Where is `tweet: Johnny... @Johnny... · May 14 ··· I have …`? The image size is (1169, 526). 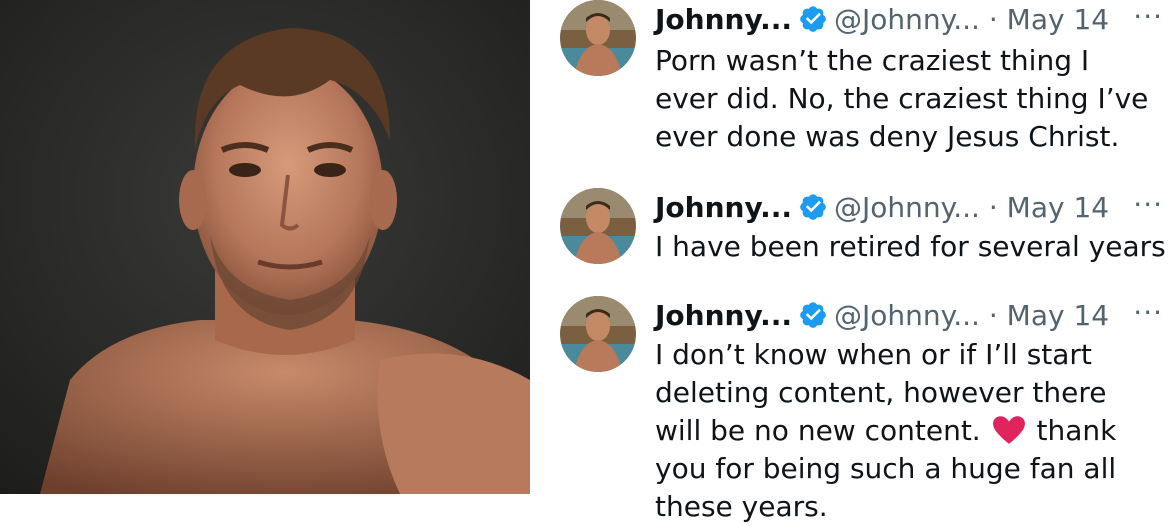
tweet: Johnny... @Johnny... · May 14 ··· I have … is located at coordinates (849, 233).